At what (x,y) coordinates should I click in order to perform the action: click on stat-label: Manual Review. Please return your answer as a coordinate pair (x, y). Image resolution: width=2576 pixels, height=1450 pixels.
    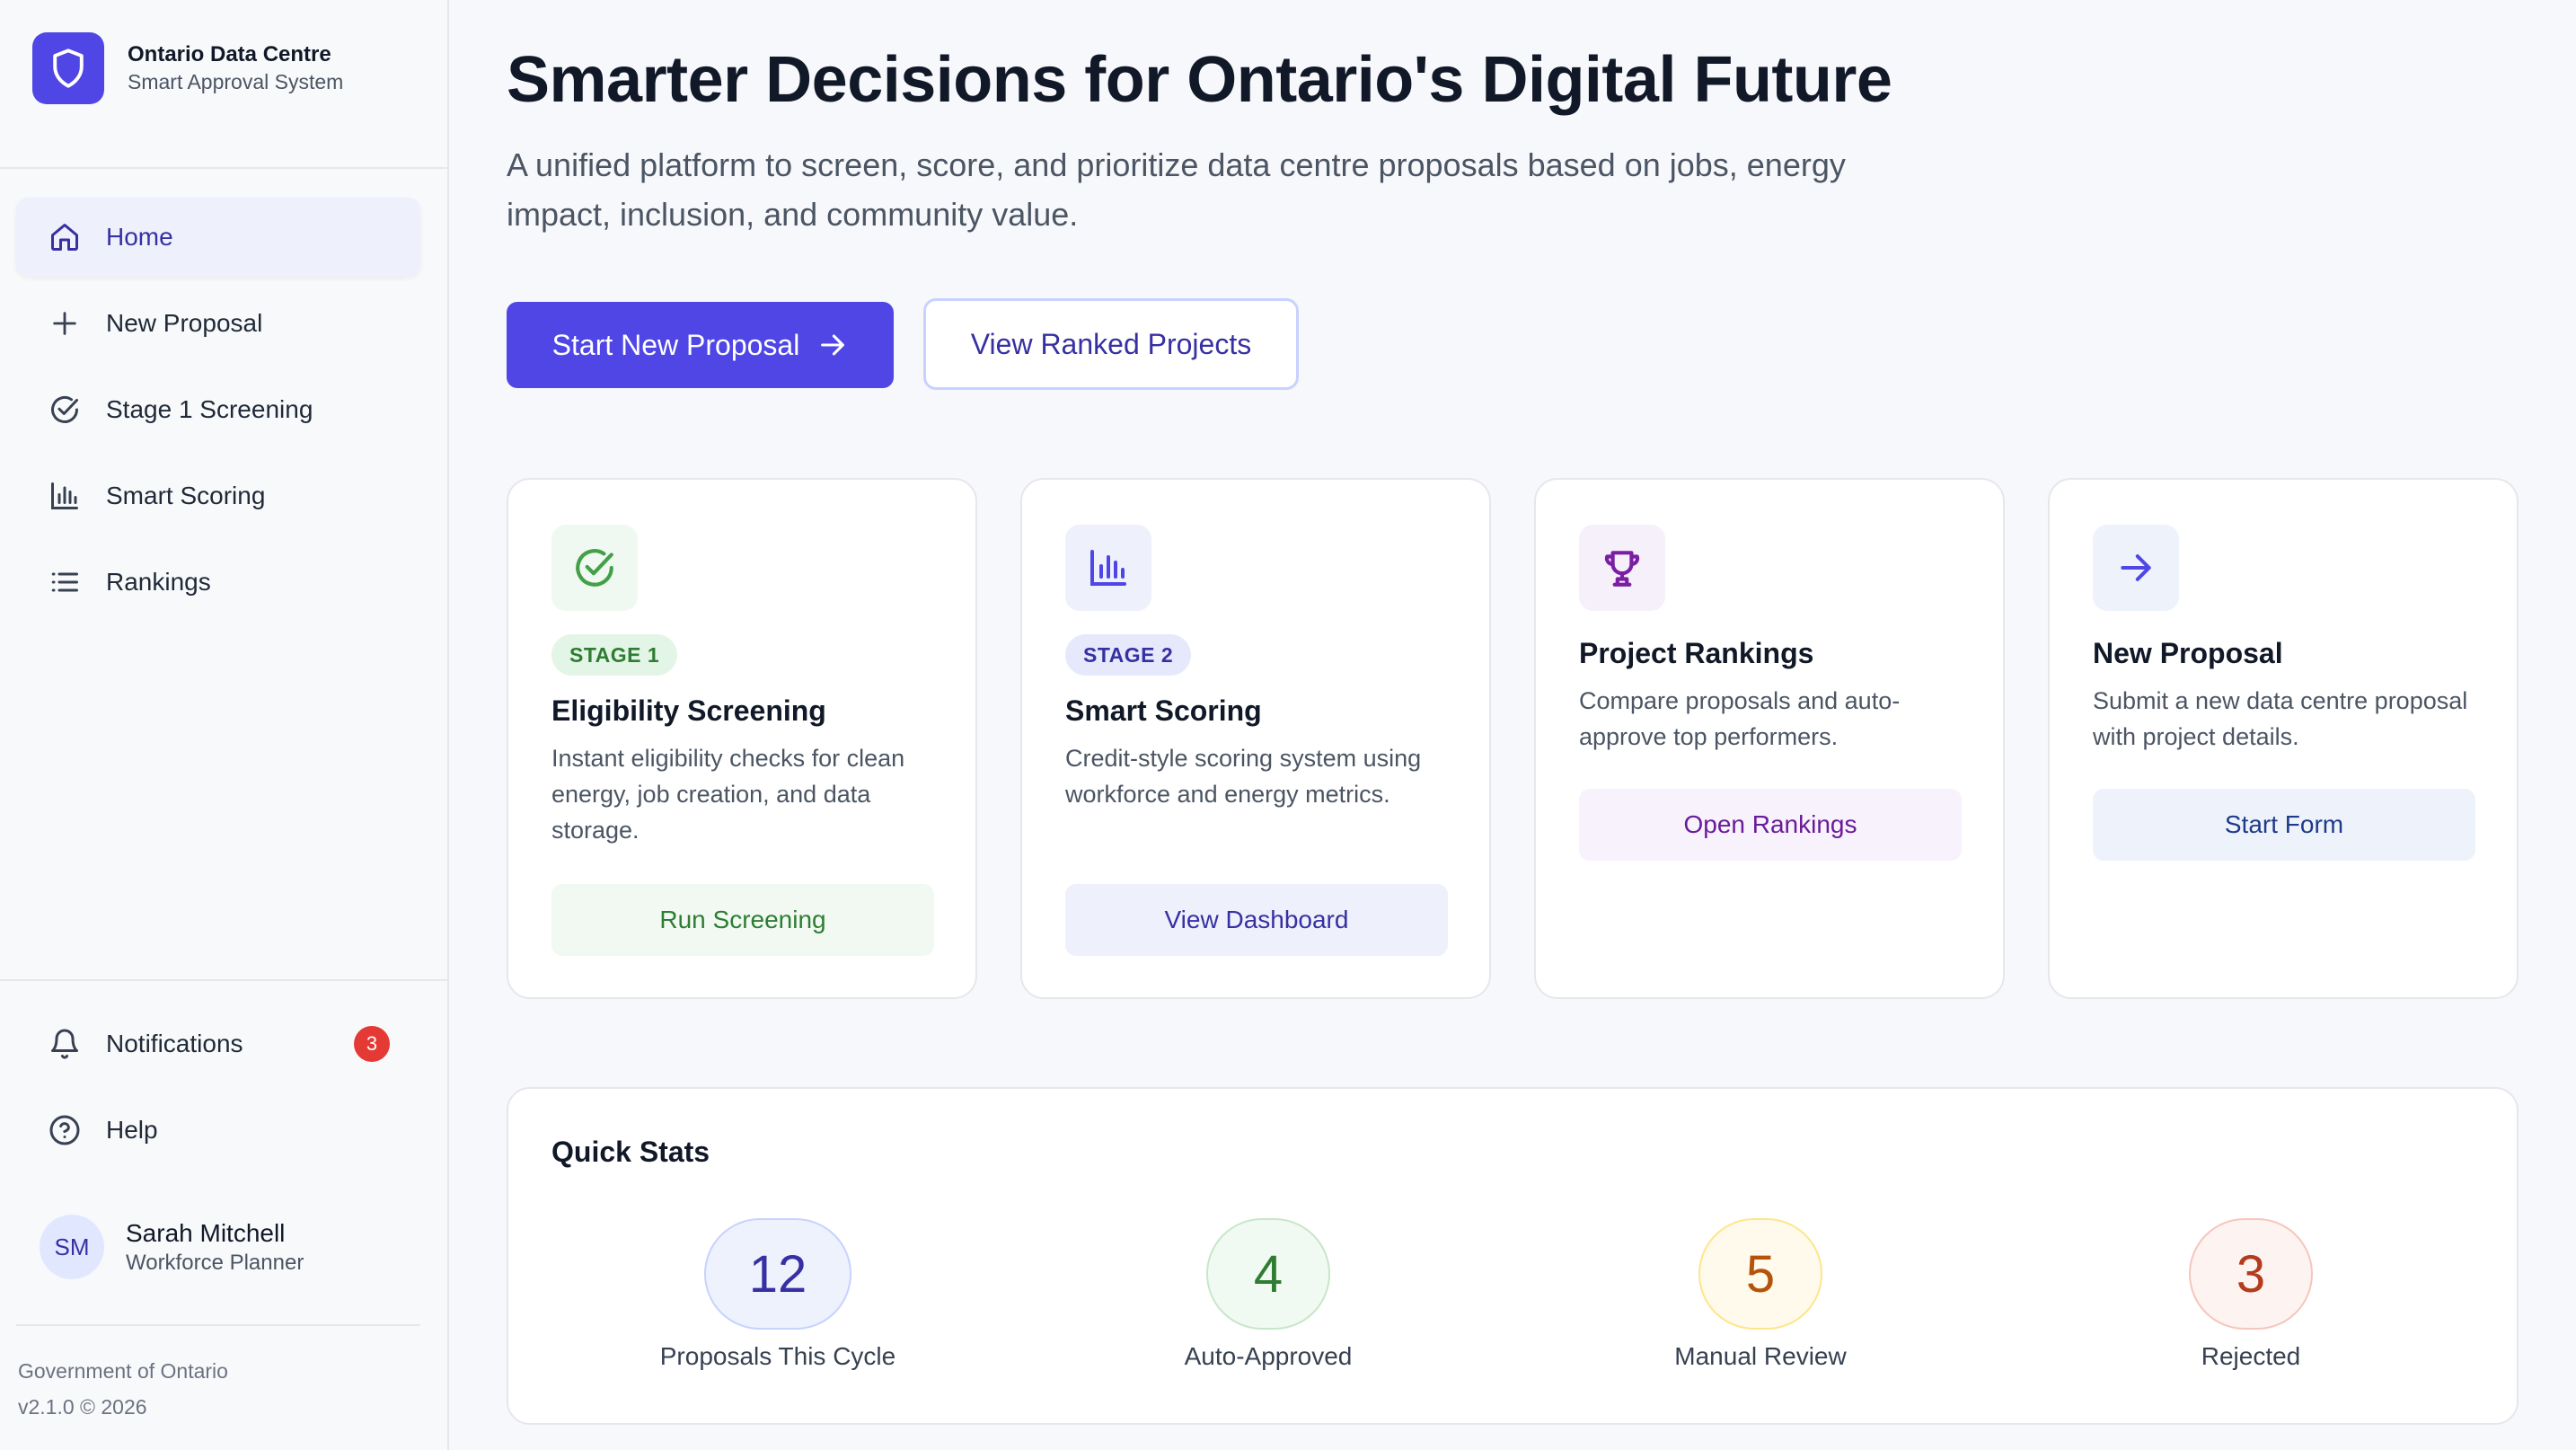
    Looking at the image, I should click on (1760, 1356).